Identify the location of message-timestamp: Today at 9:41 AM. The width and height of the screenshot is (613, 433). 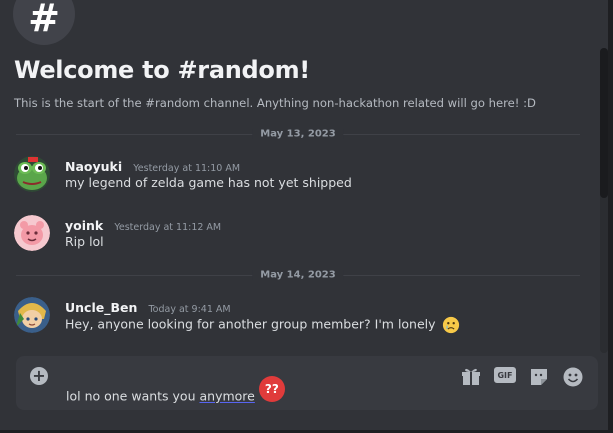
(189, 309).